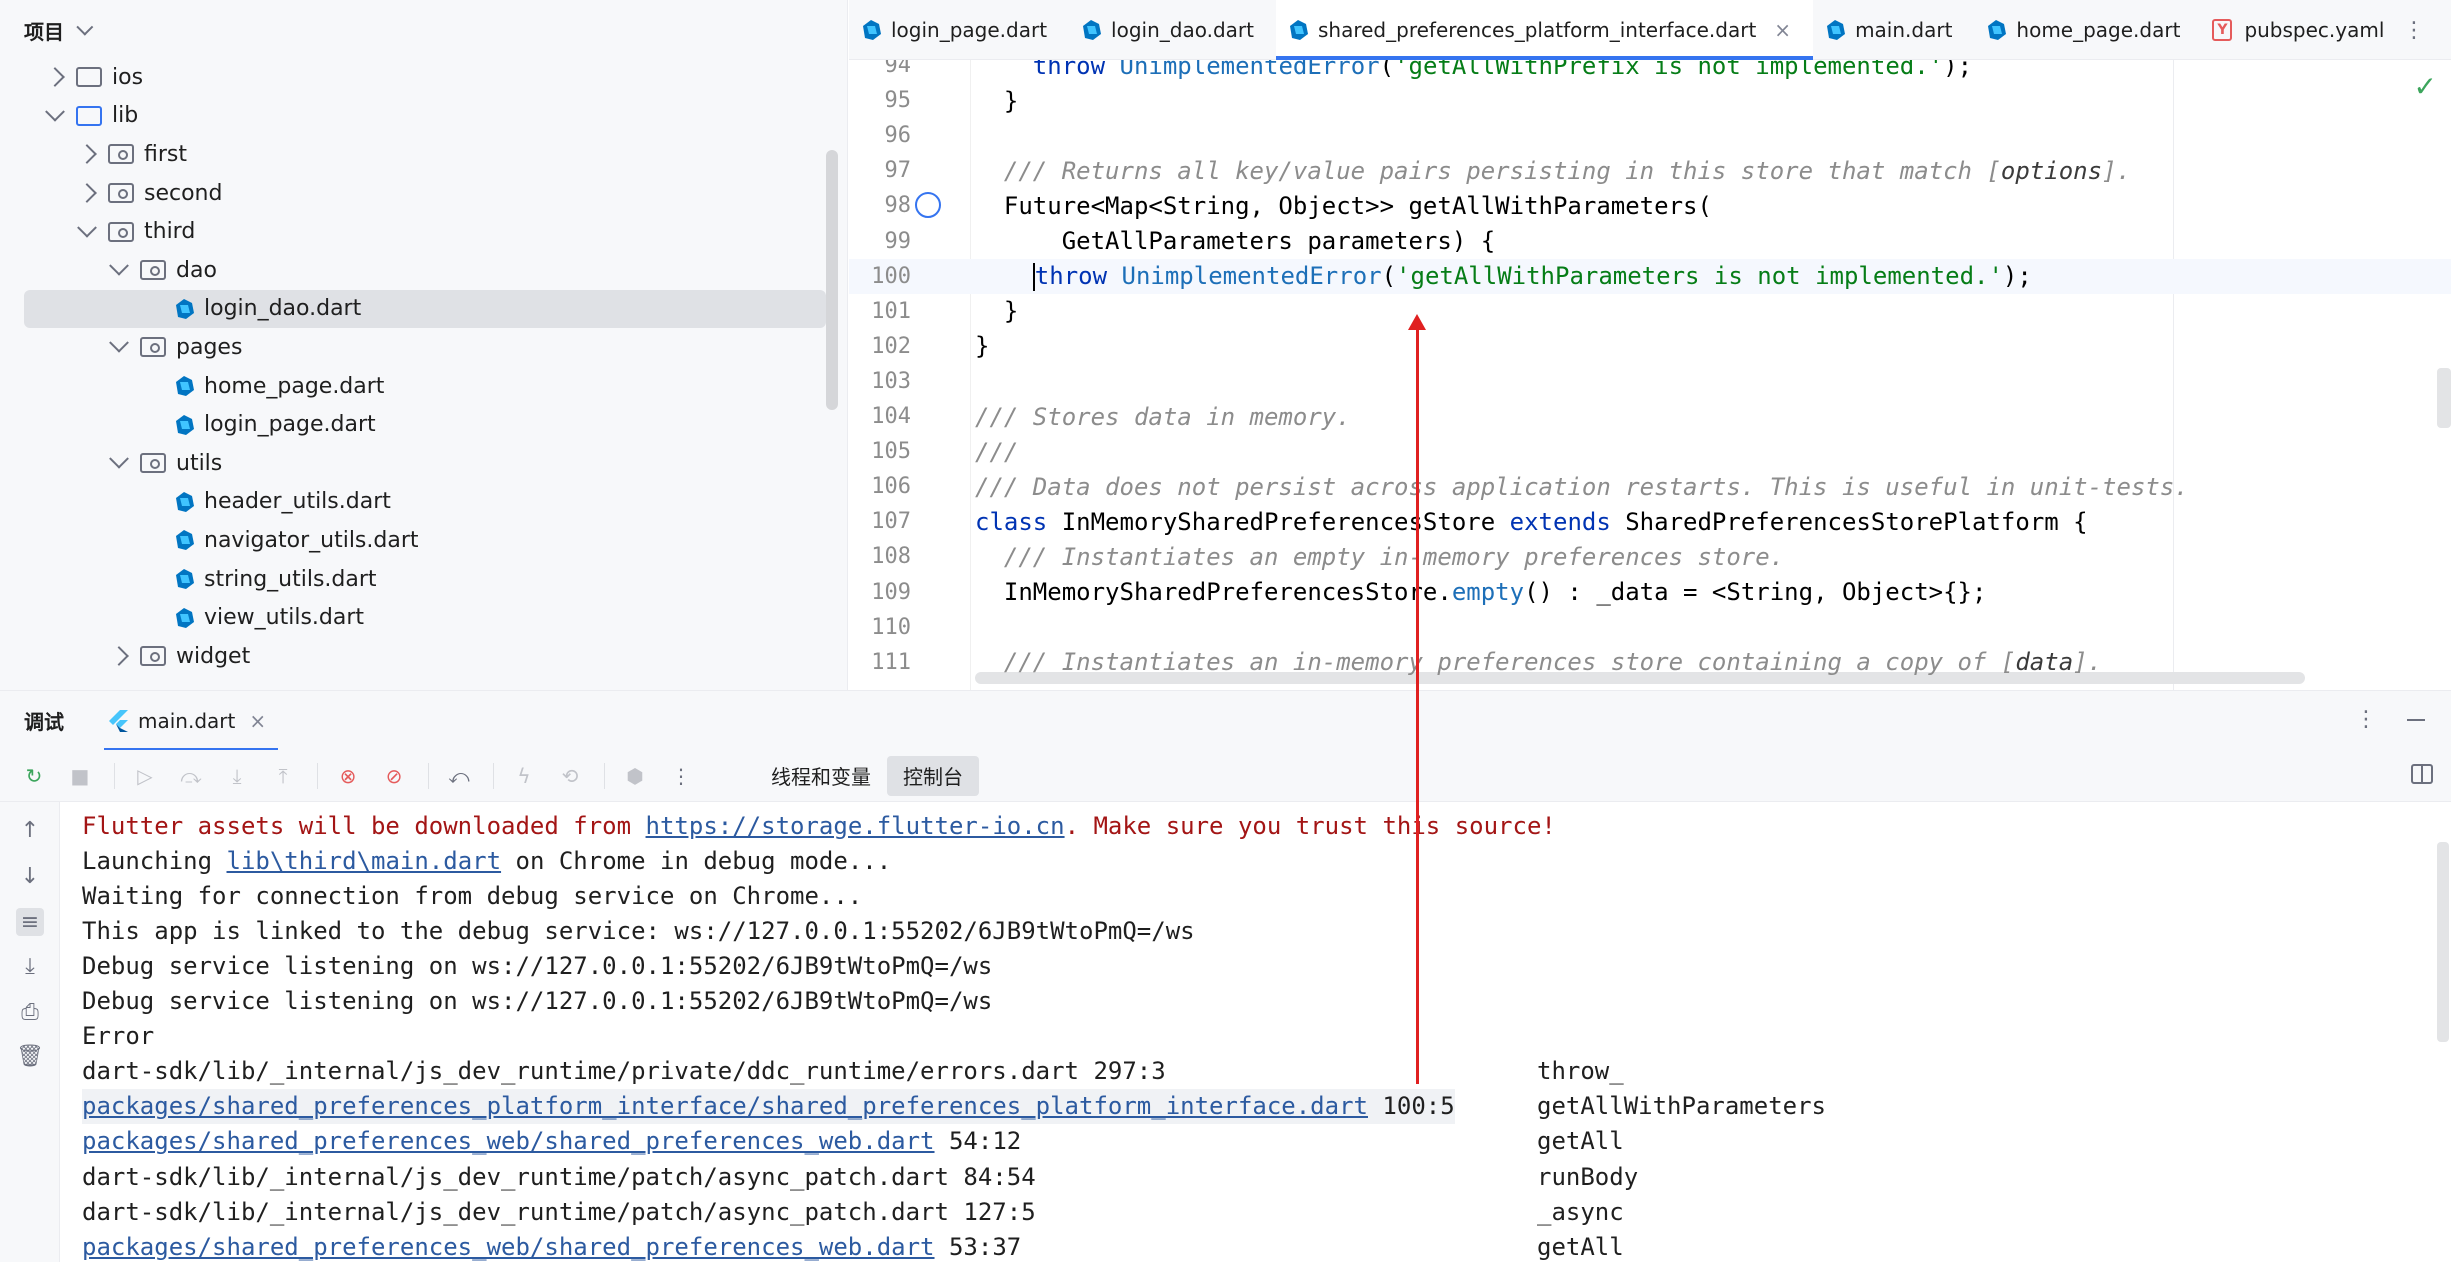 This screenshot has width=2451, height=1262. Describe the element at coordinates (423, 77) in the screenshot. I see `tree-item: ios` at that location.